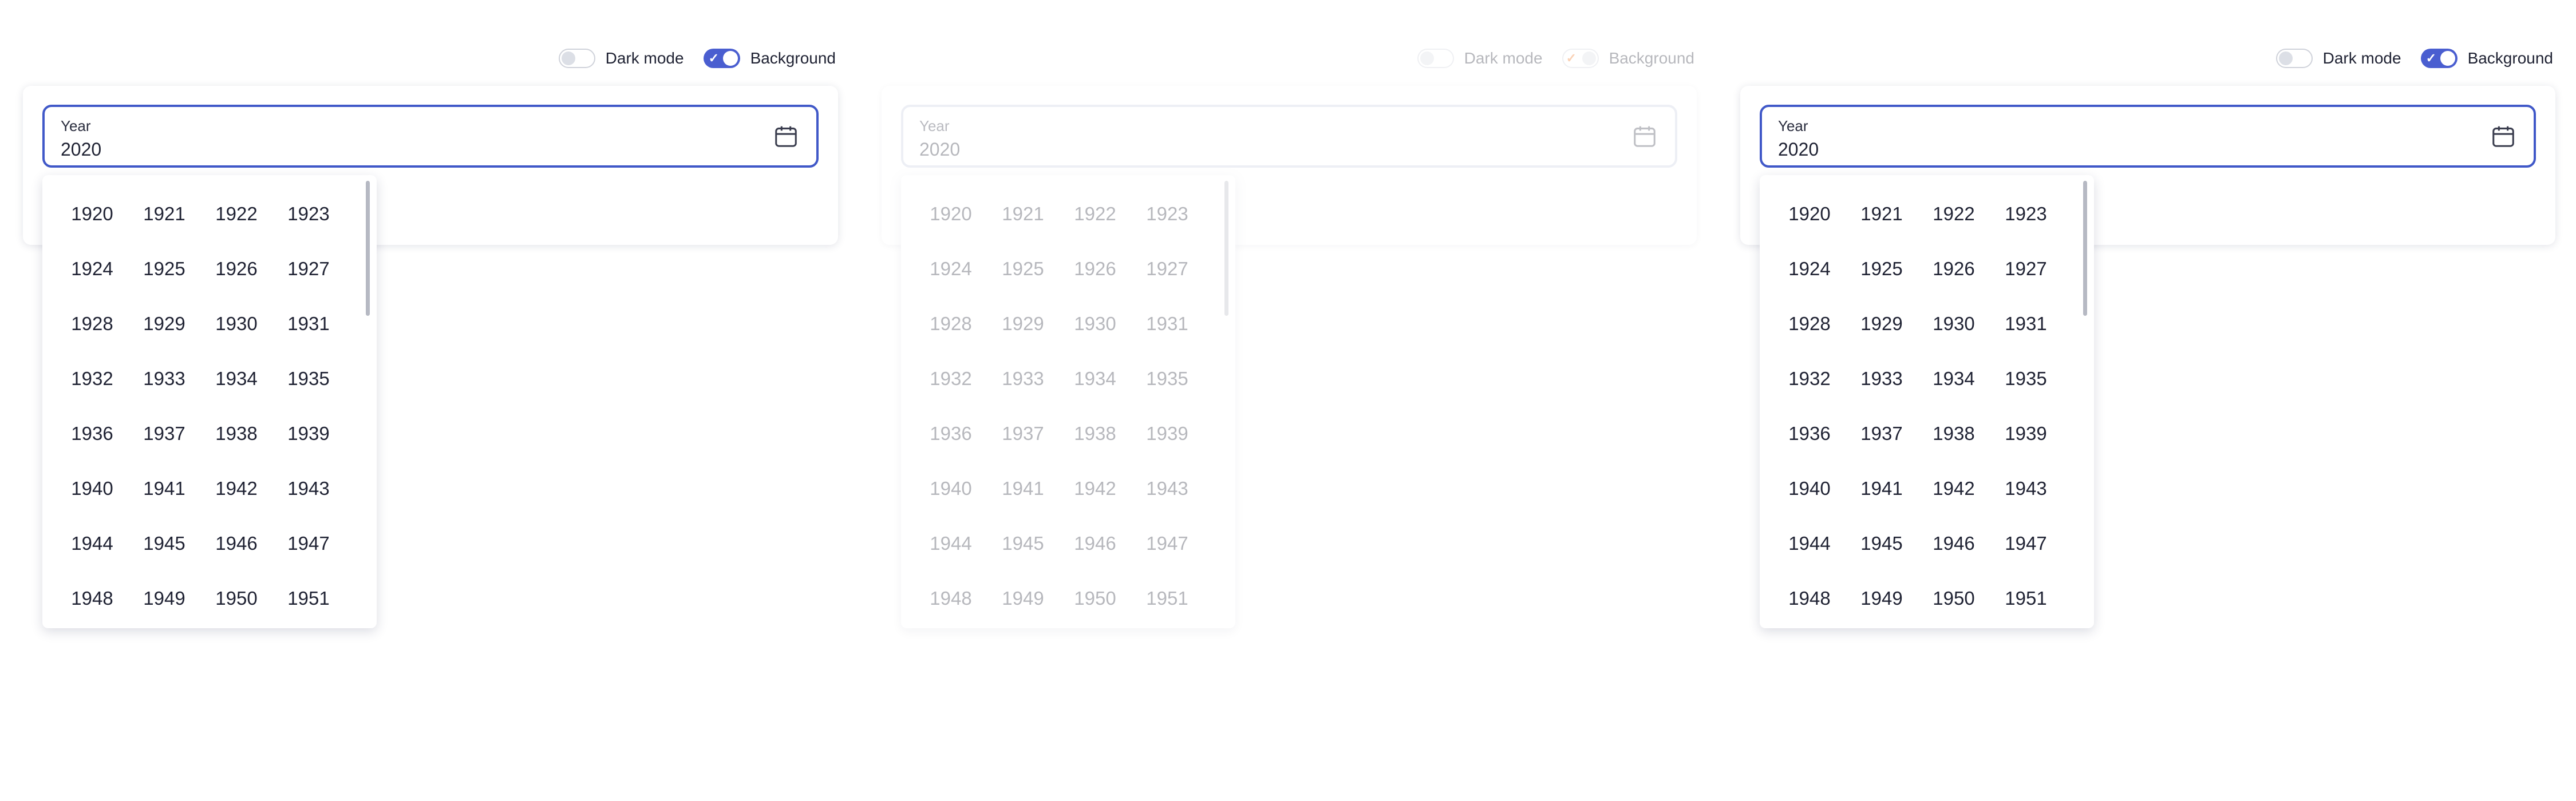  Describe the element at coordinates (2026, 324) in the screenshot. I see `year-option: 1931` at that location.